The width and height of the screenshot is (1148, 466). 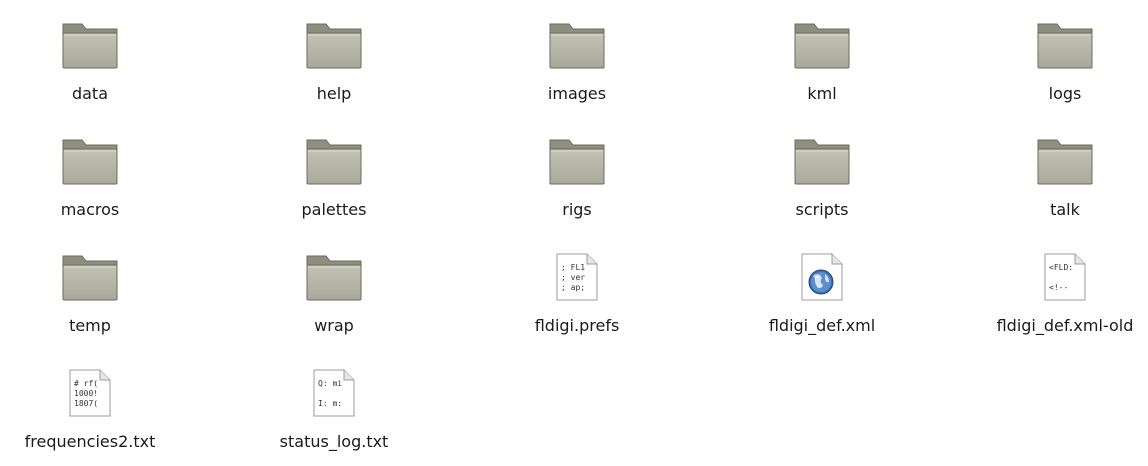 What do you see at coordinates (822, 271) in the screenshot?
I see `xml-globe-file-icon` at bounding box center [822, 271].